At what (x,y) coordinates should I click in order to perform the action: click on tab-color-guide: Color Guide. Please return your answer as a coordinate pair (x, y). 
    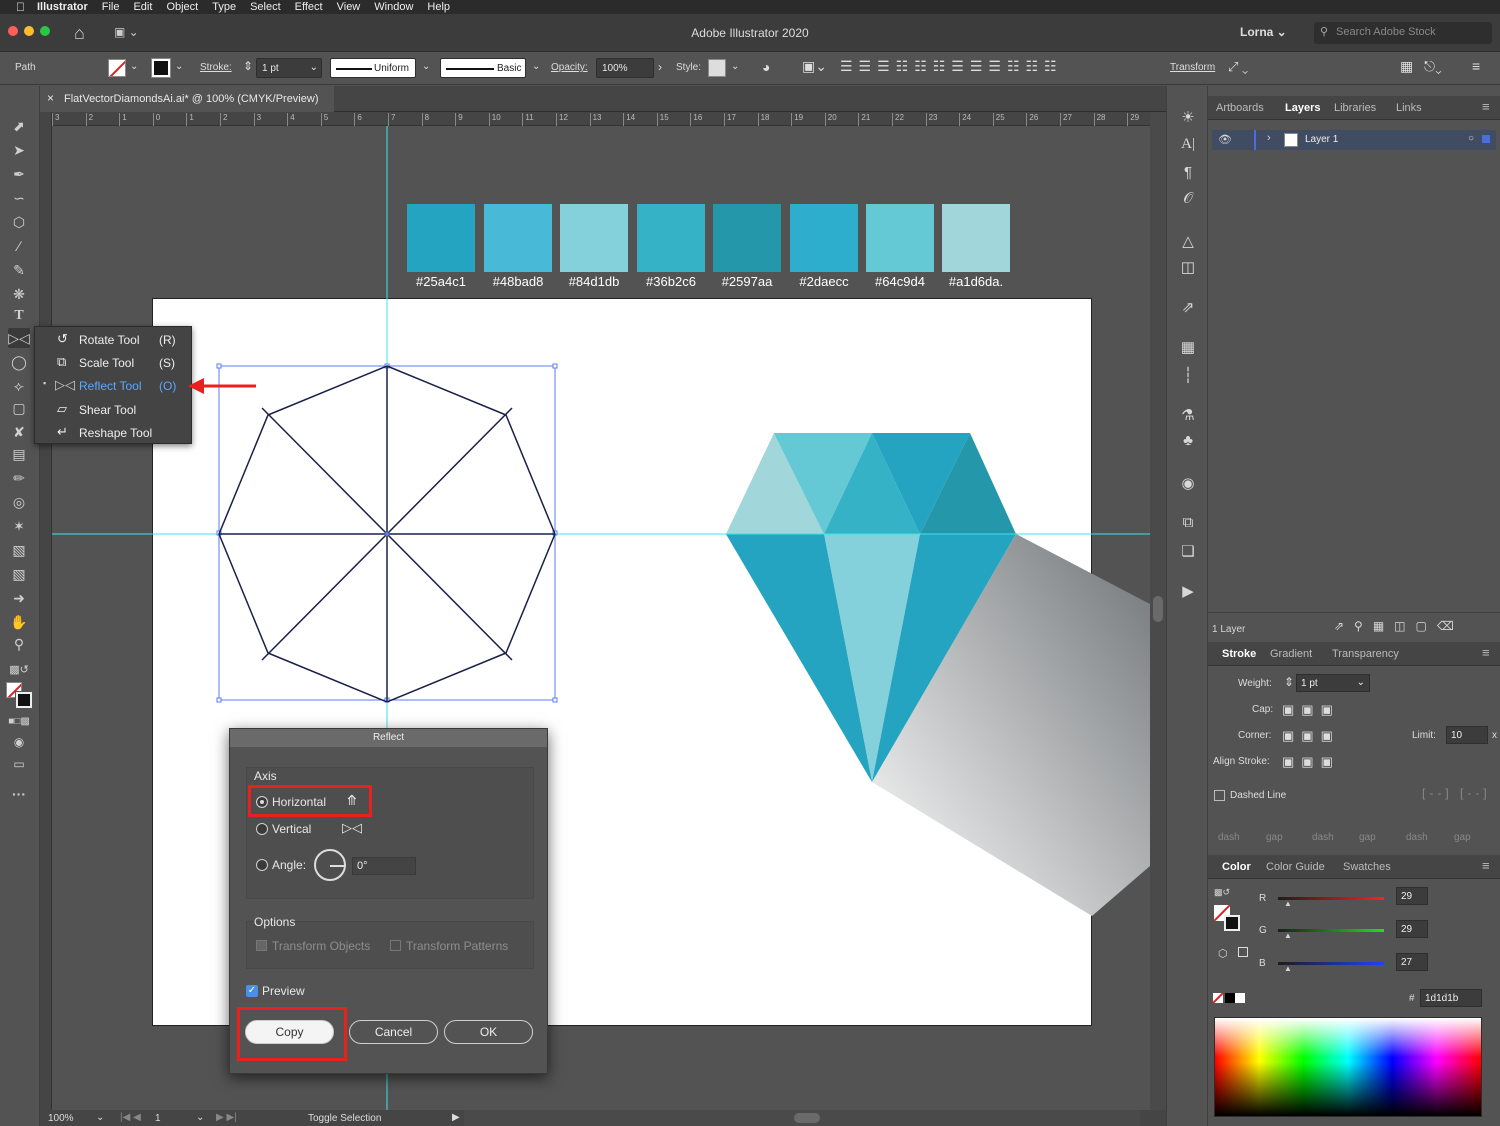
    Looking at the image, I should click on (1295, 867).